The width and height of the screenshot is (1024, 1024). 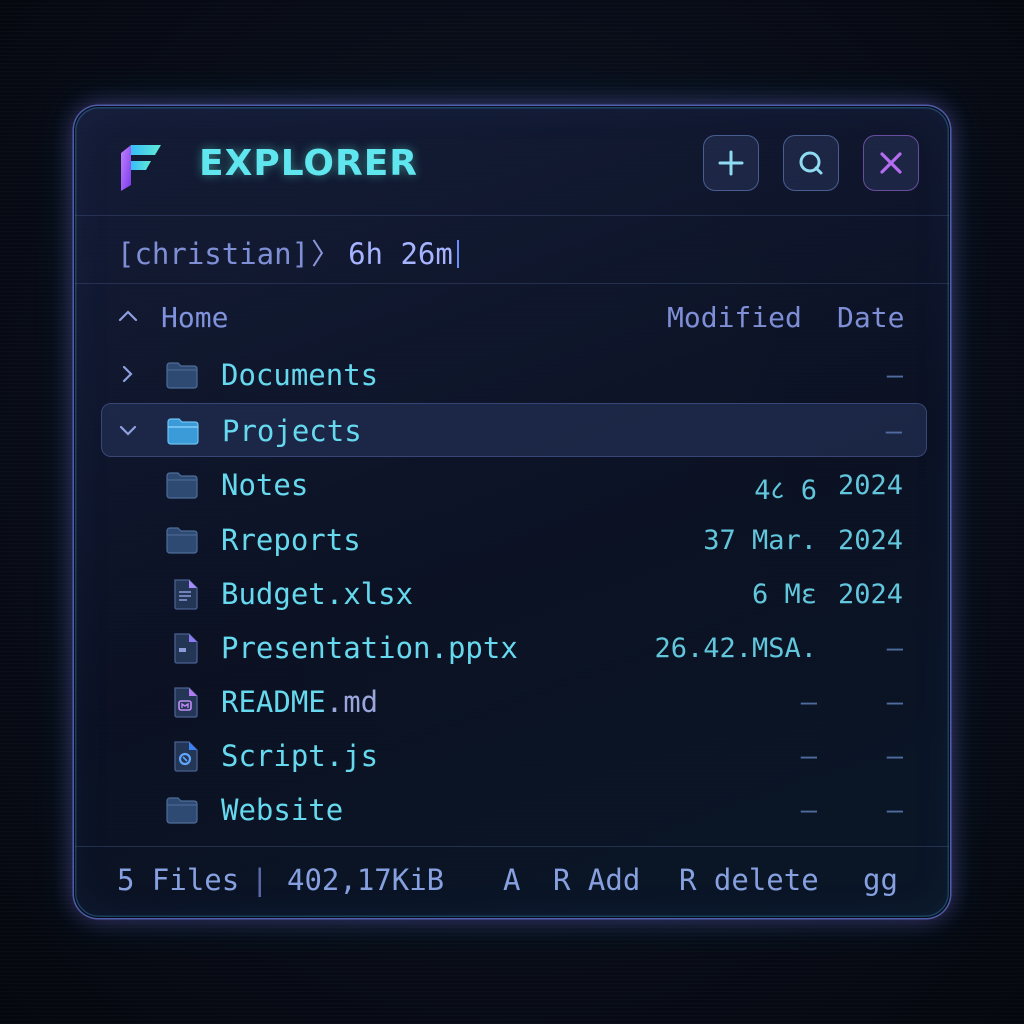 I want to click on window-title: EXPLORER, so click(x=309, y=163).